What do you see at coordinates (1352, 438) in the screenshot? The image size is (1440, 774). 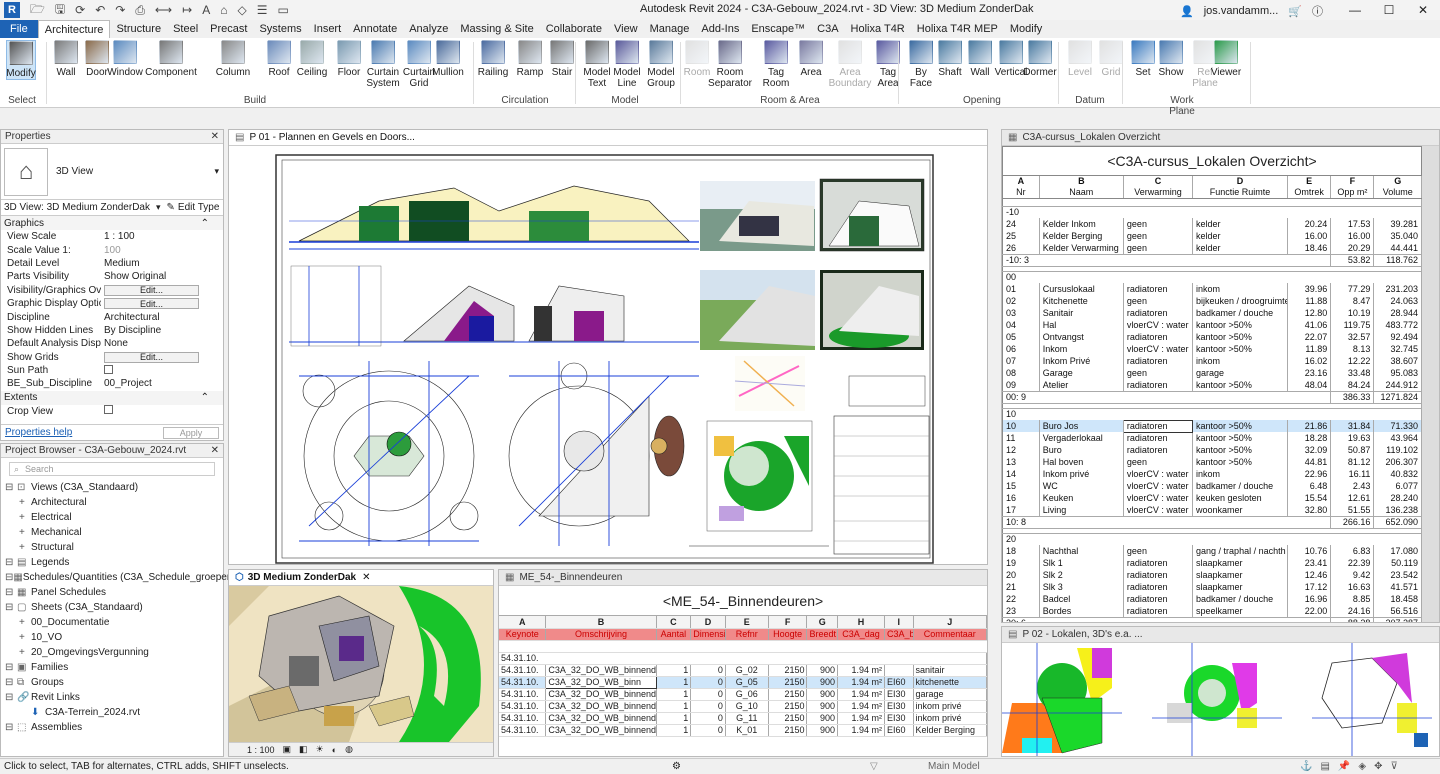 I see `table-cell: 19.63` at bounding box center [1352, 438].